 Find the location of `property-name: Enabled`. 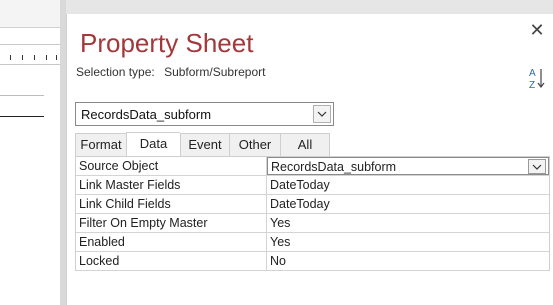

property-name: Enabled is located at coordinates (171, 242).